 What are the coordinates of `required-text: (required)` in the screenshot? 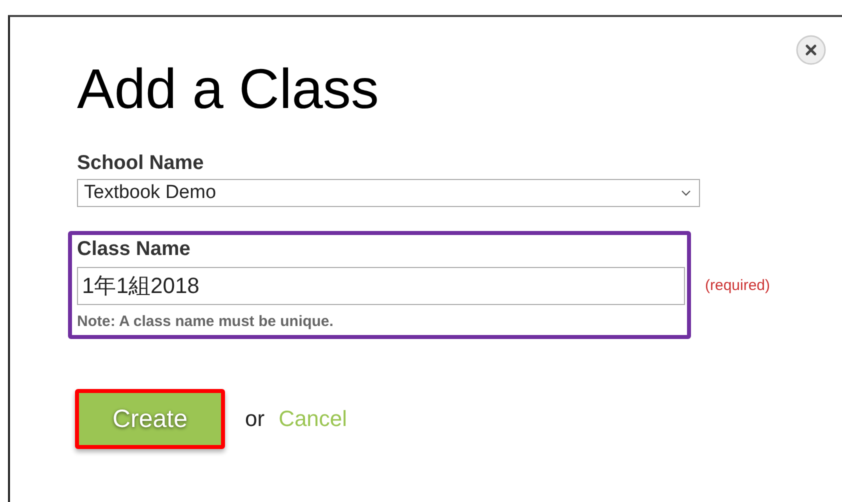 It's located at (737, 285).